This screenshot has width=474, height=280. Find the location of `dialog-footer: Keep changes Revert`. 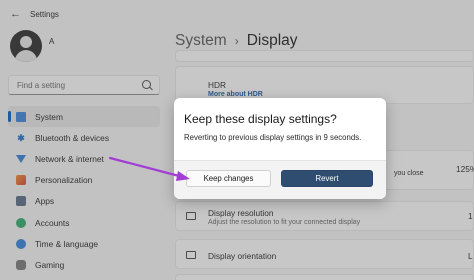

dialog-footer: Keep changes Revert is located at coordinates (280, 179).